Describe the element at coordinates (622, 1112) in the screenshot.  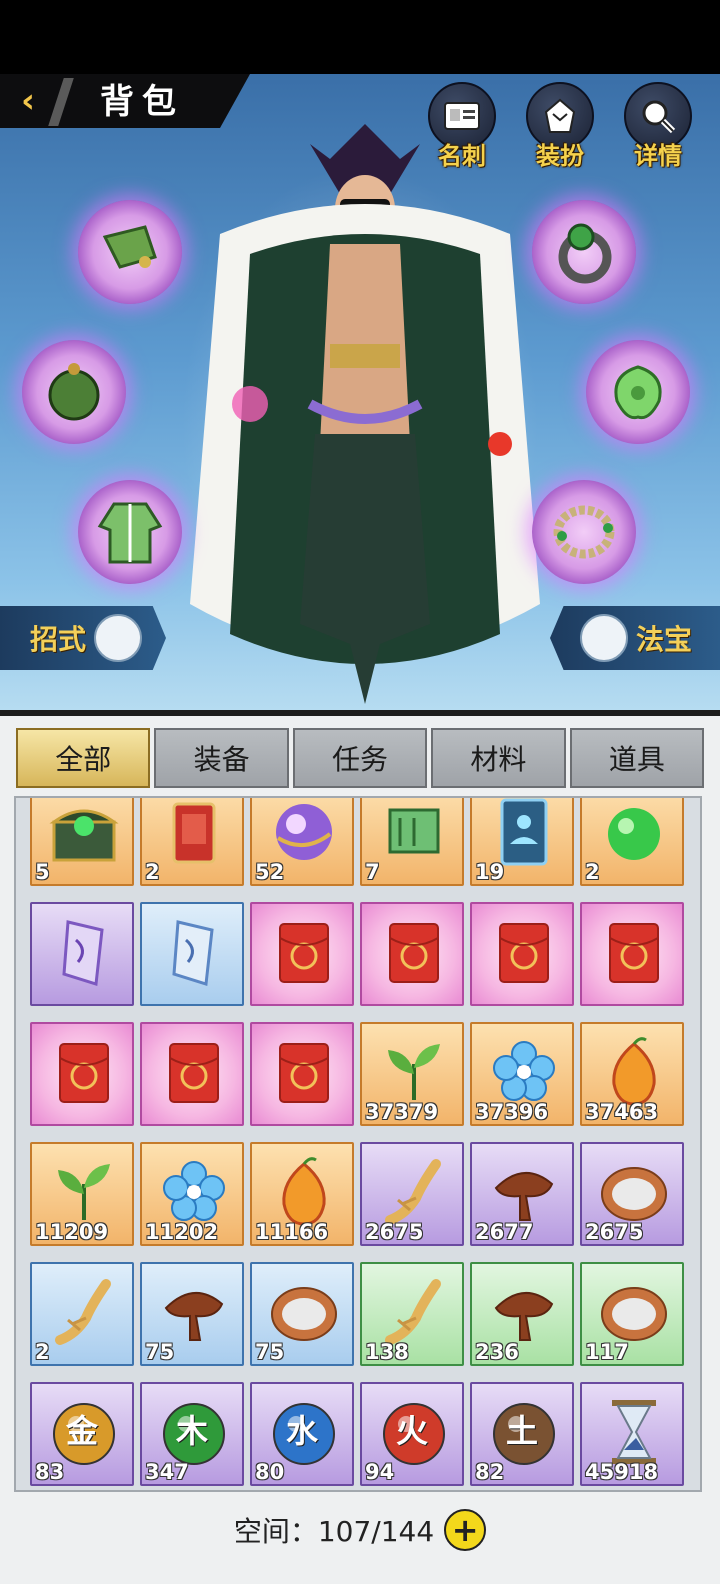
I see `item-count: 37463` at that location.